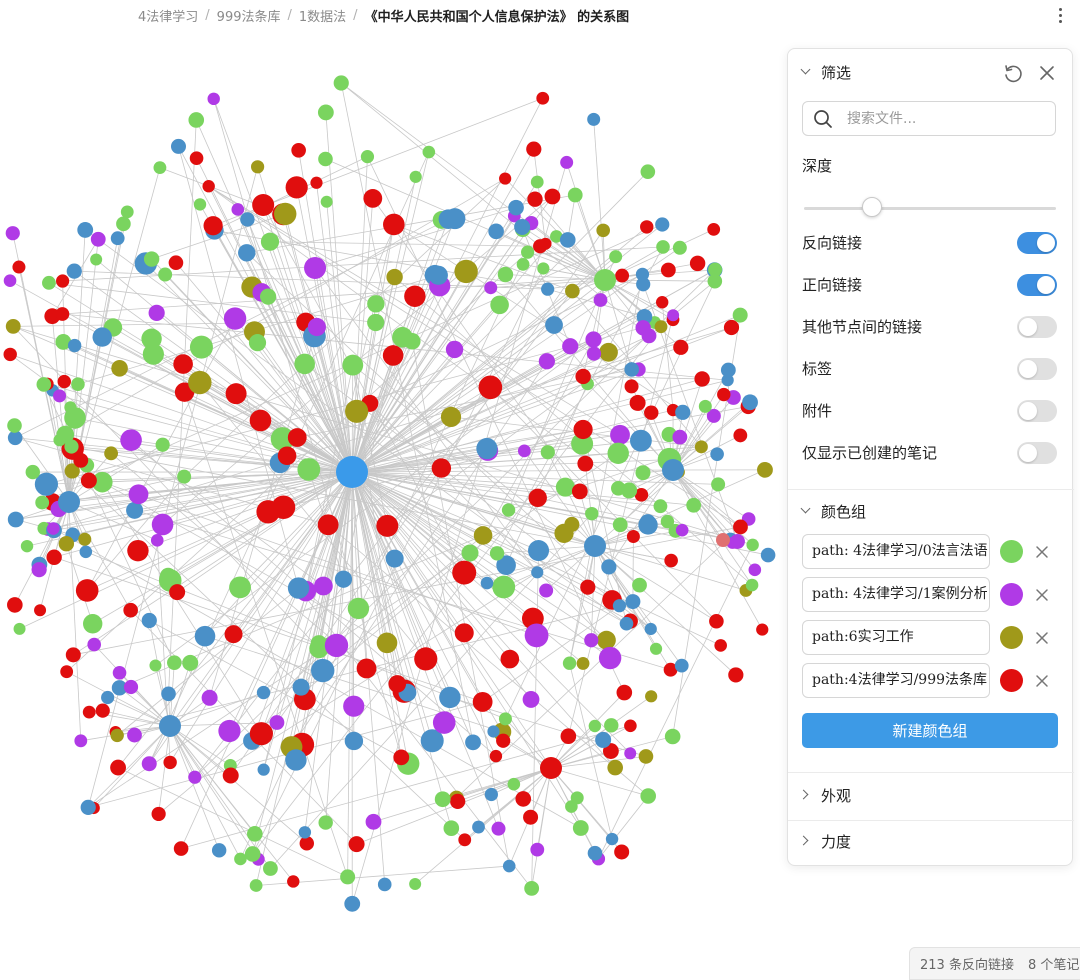 The height and width of the screenshot is (980, 1080). What do you see at coordinates (1037, 369) in the screenshot?
I see `tags-toggle` at bounding box center [1037, 369].